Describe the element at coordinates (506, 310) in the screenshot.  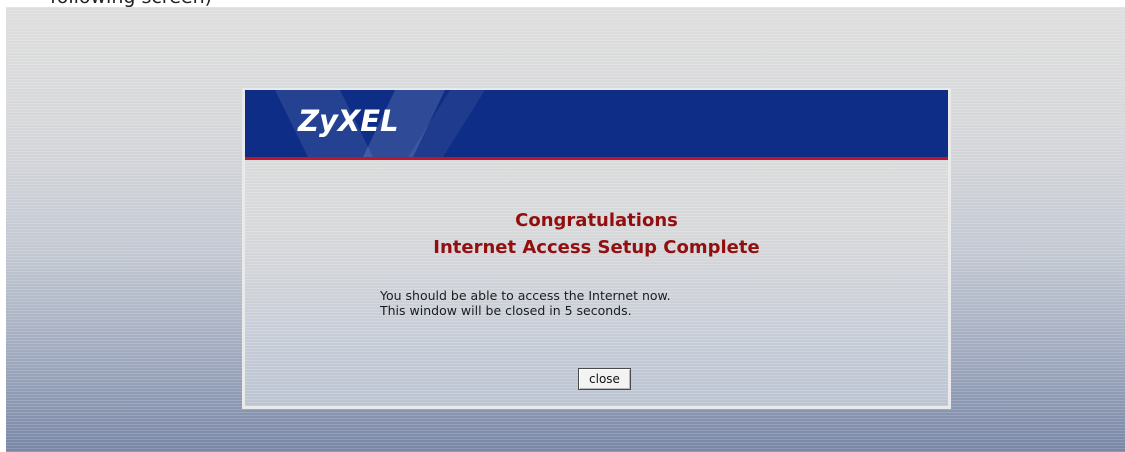
I see `auto-close-message: This window will be closed in 5 seconds.` at that location.